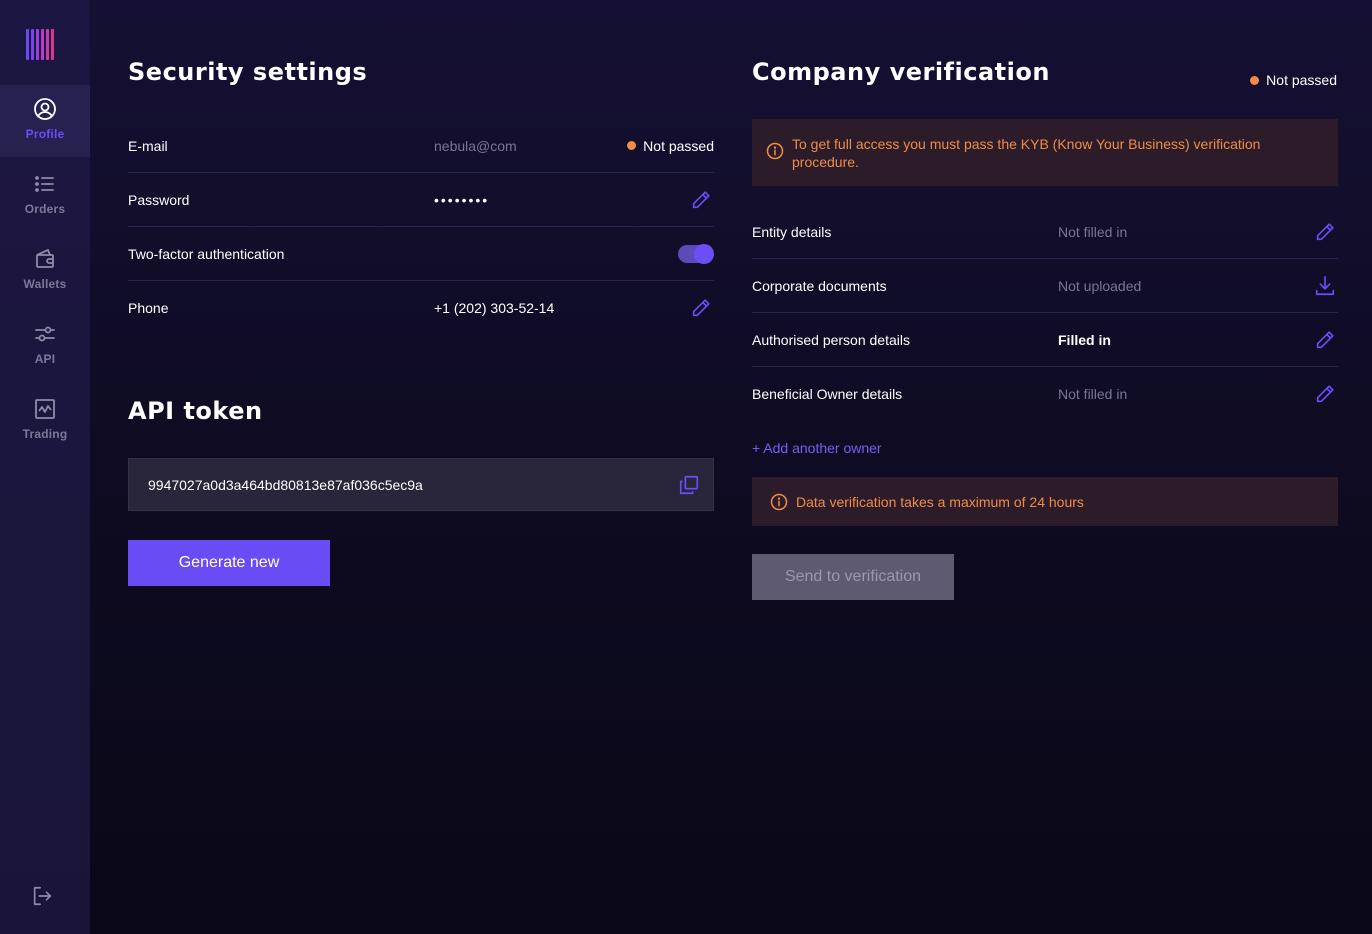 This screenshot has width=1372, height=934. Describe the element at coordinates (42, 896) in the screenshot. I see `logout-icon` at that location.